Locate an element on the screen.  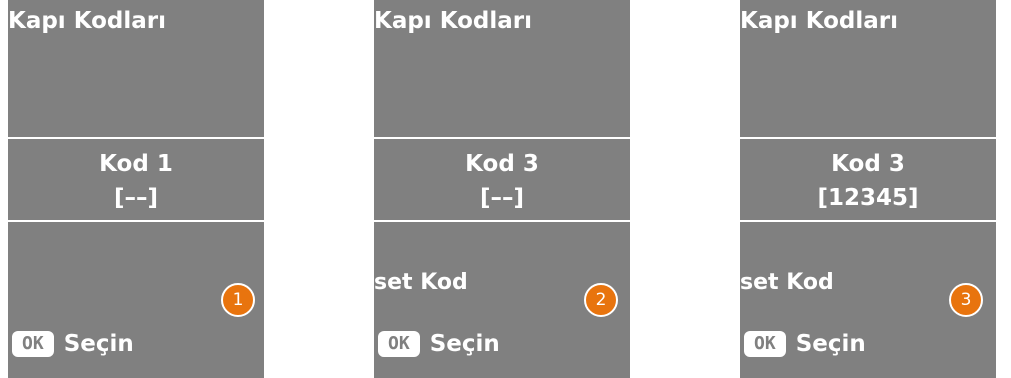
code-display: Kod 3 [––] is located at coordinates (502, 181).